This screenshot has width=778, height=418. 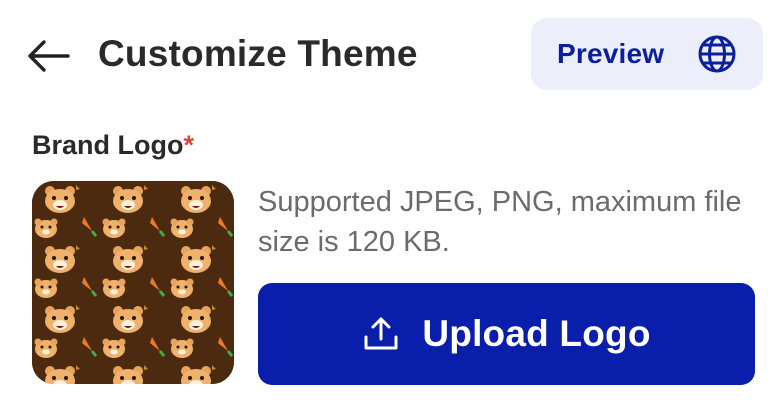 What do you see at coordinates (108, 145) in the screenshot?
I see `brand-logo-label-text: Brand Logo` at bounding box center [108, 145].